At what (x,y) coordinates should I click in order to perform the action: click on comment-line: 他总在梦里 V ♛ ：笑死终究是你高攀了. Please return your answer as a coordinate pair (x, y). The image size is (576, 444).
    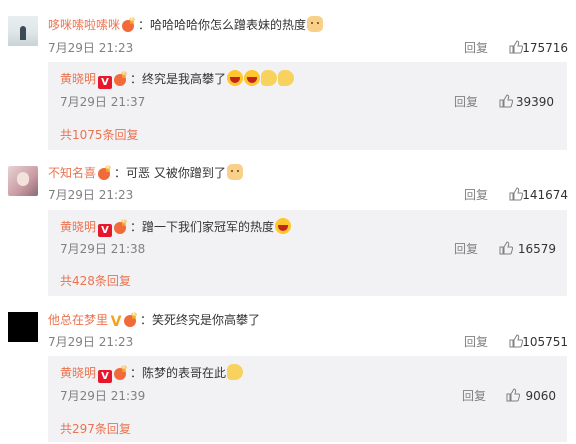
    Looking at the image, I should click on (154, 321).